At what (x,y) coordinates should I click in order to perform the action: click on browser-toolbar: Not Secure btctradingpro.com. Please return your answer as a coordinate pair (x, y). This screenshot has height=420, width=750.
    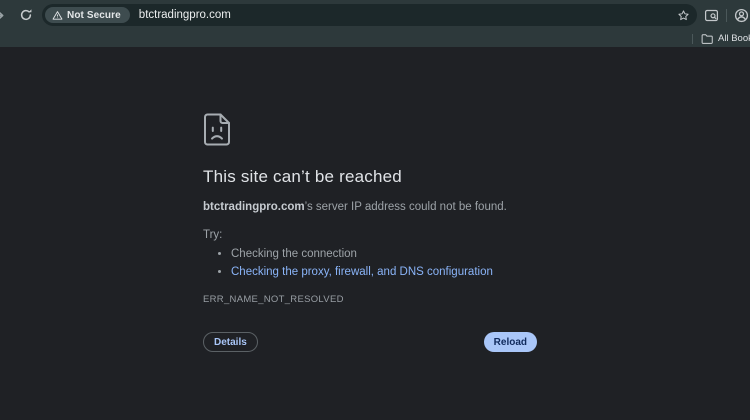
    Looking at the image, I should click on (375, 15).